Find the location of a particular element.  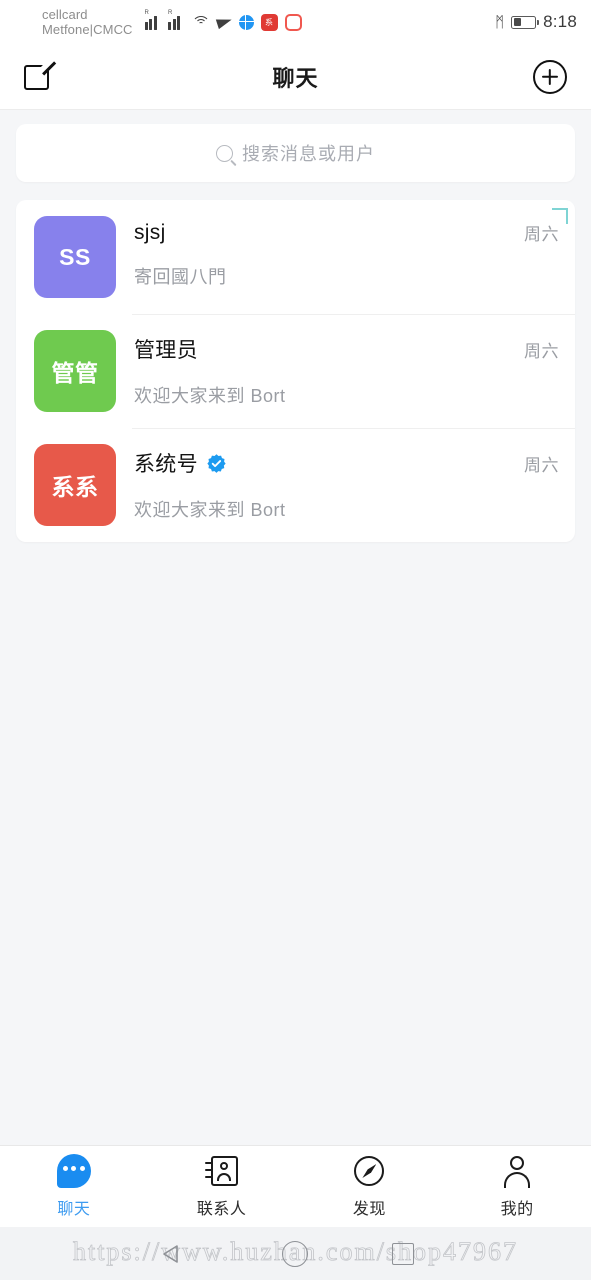

status-bar: cellcard Metfone|CMCC R R 系 ᛗ 8:18 is located at coordinates (295, 22).